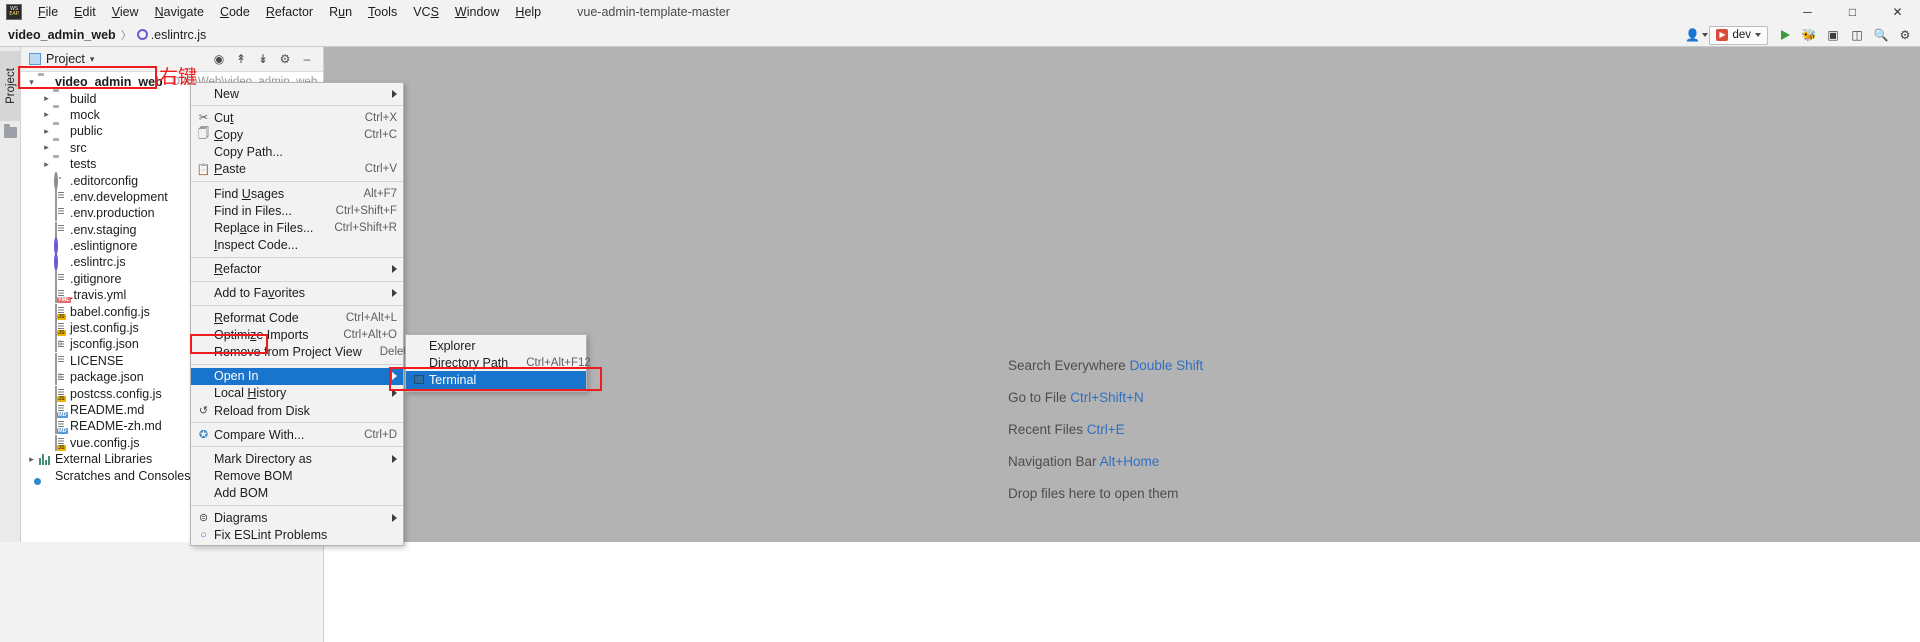  Describe the element at coordinates (297, 517) in the screenshot. I see `menu-item-diagrams: ⊜ Diagrams` at that location.